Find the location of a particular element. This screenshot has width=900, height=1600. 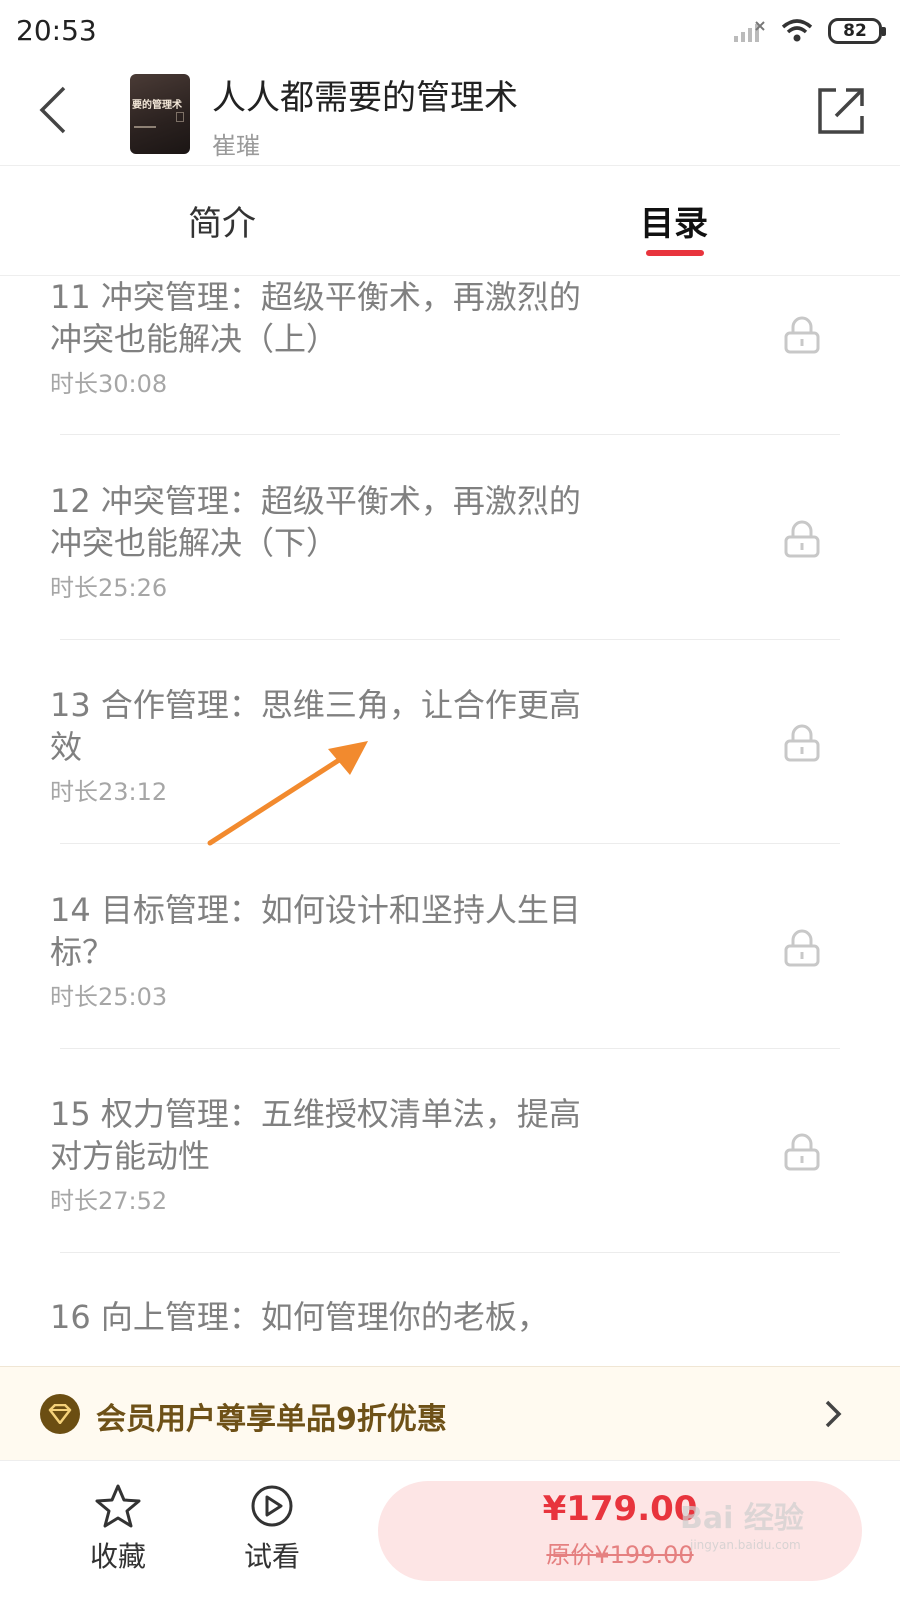

favorite-button: 收藏 is located at coordinates (118, 1529).